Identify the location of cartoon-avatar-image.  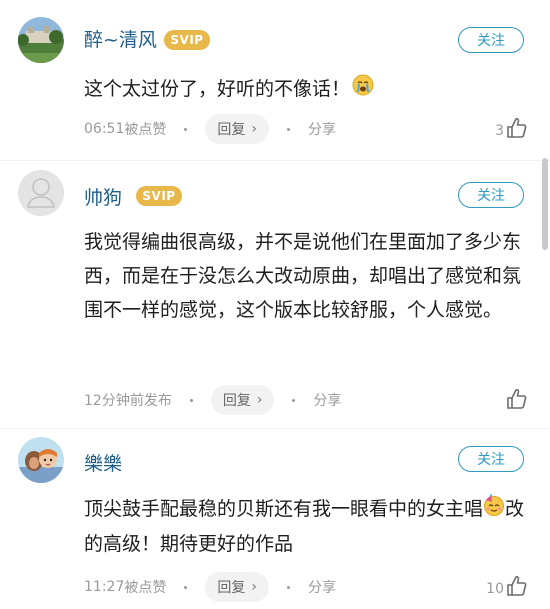
(41, 460).